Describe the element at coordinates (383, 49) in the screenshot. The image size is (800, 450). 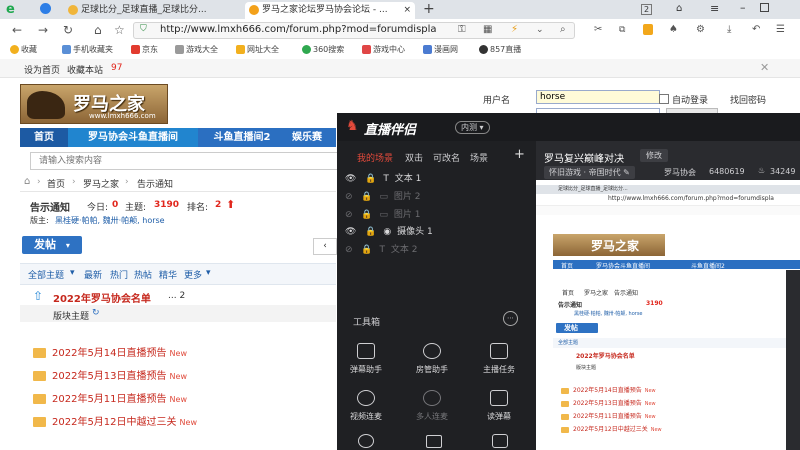
I see `bookmark-game-center: 游戏中心` at that location.